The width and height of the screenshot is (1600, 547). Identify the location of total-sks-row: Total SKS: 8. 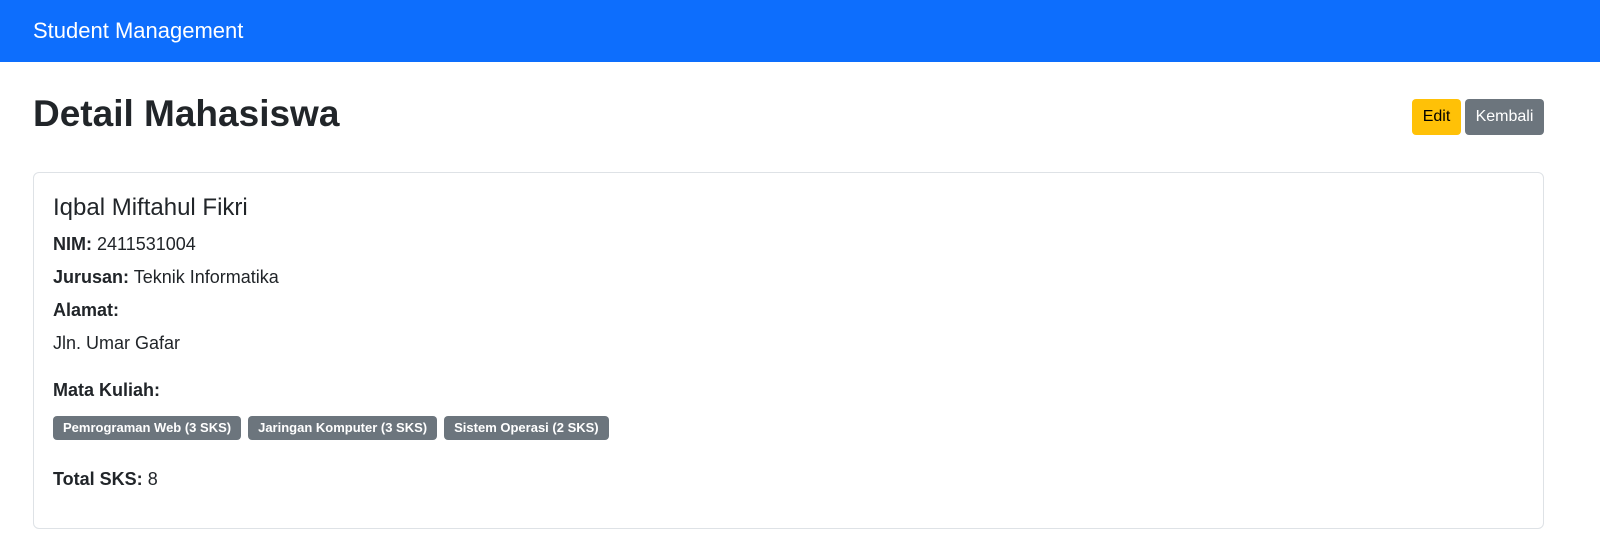
(105, 479).